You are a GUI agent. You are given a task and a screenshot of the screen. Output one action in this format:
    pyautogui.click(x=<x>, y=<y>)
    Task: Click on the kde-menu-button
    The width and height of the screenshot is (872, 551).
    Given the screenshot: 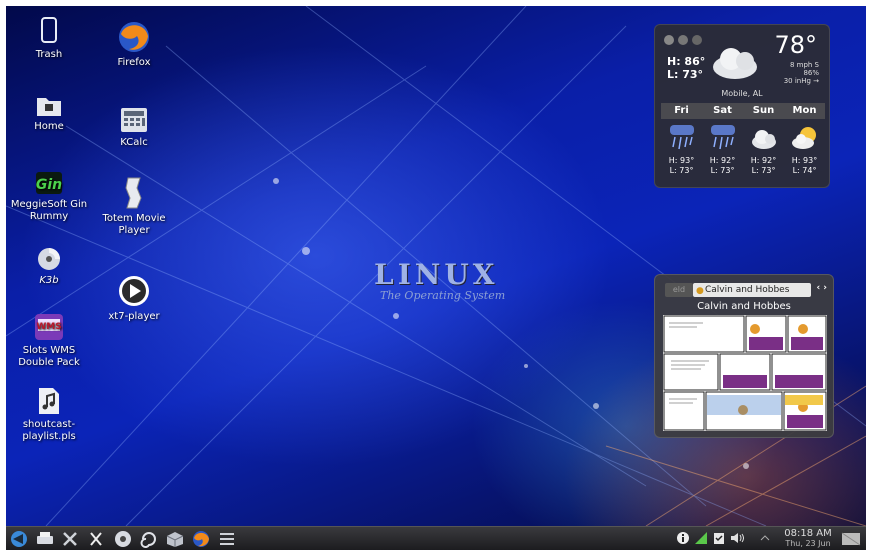 What is the action you would take?
    pyautogui.click(x=19, y=539)
    